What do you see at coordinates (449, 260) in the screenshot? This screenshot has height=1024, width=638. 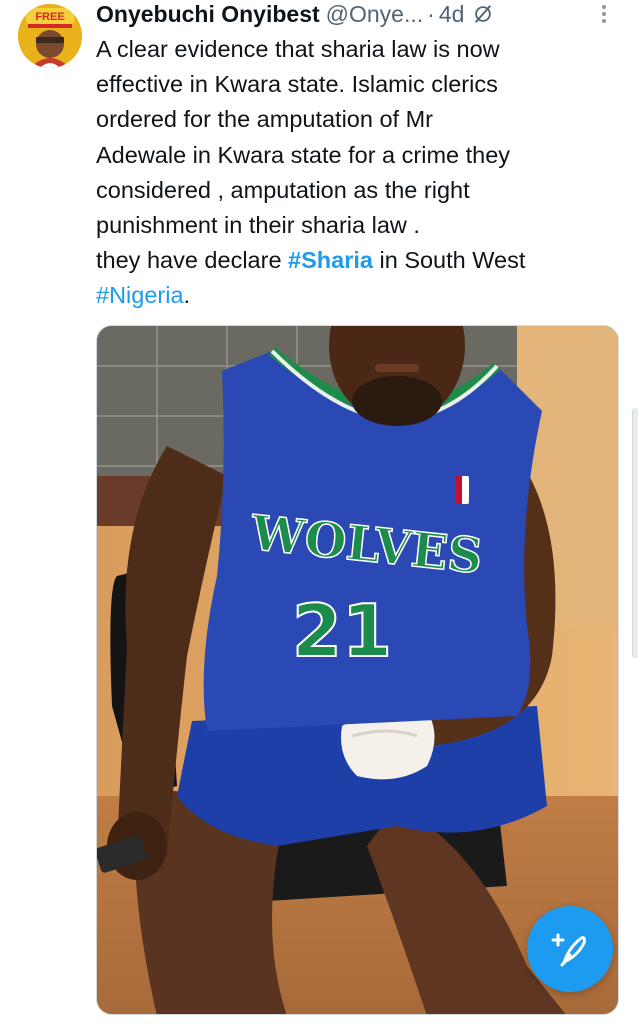 I see `post-text-segment: in South West` at bounding box center [449, 260].